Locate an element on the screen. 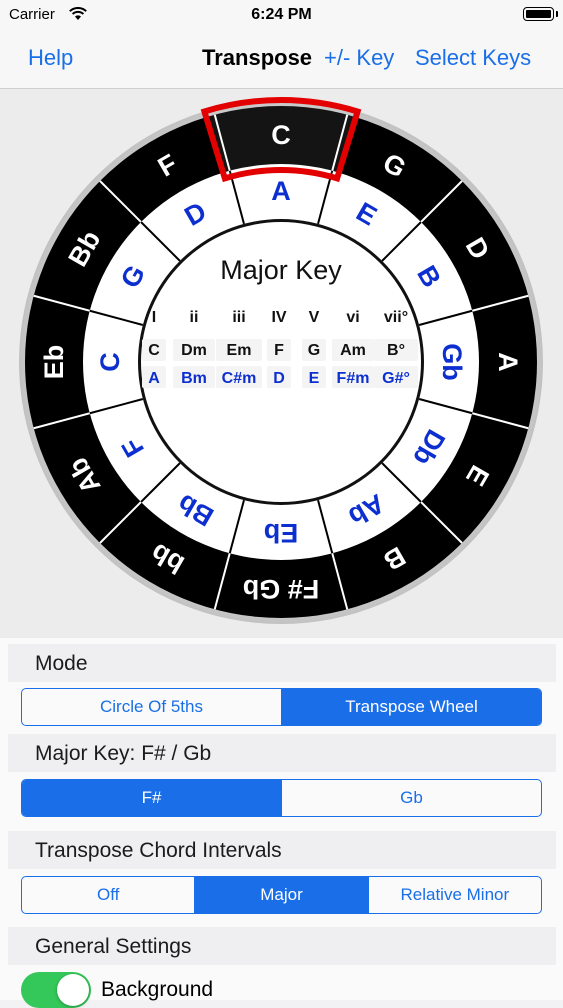 The width and height of the screenshot is (563, 1008). mode-option-circle-of-5ths: Circle Of 5ths is located at coordinates (152, 707).